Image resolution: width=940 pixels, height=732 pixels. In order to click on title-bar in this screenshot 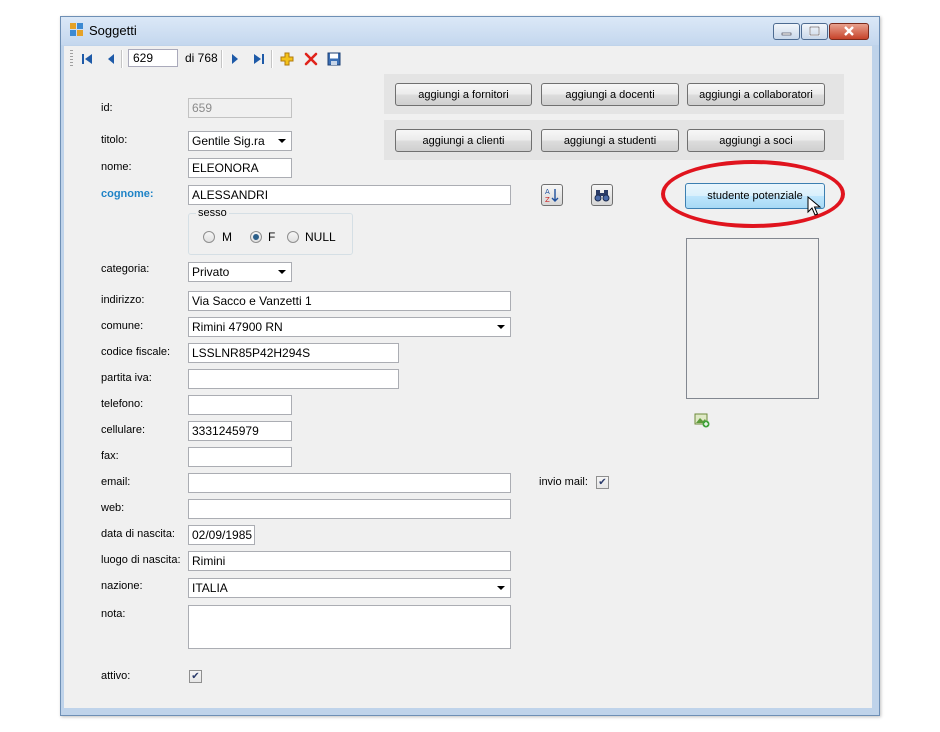, I will do `click(470, 31)`.